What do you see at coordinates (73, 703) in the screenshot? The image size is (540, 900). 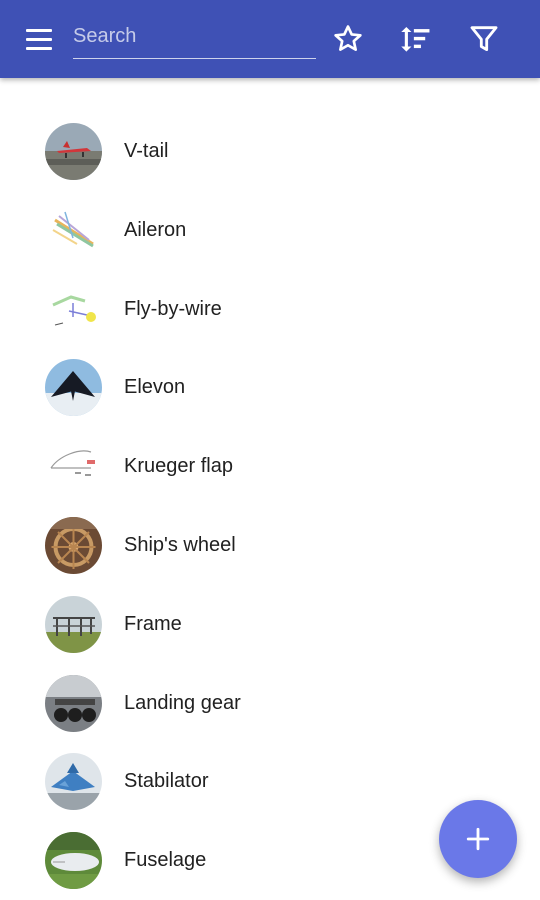 I see `landing-gear-thumbnail` at bounding box center [73, 703].